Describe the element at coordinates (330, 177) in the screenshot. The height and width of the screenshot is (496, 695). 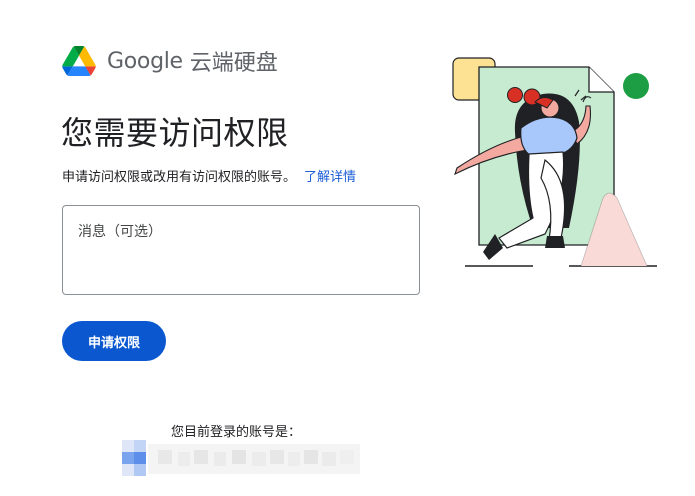
I see `learn-more-link: 了解详情` at that location.